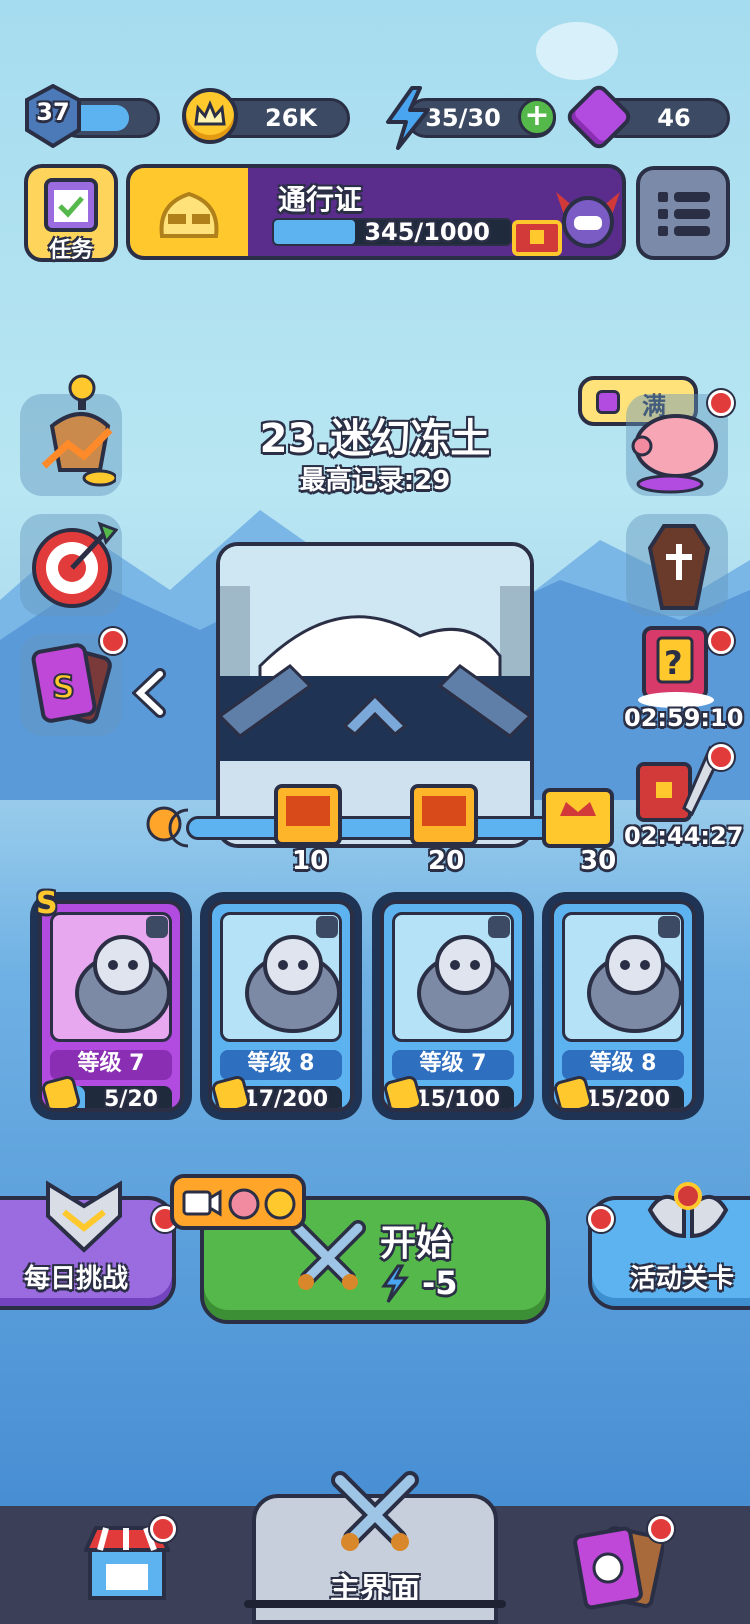 Image resolution: width=750 pixels, height=1624 pixels. Describe the element at coordinates (684, 836) in the screenshot. I see `chest-timer: 02:44:27` at that location.